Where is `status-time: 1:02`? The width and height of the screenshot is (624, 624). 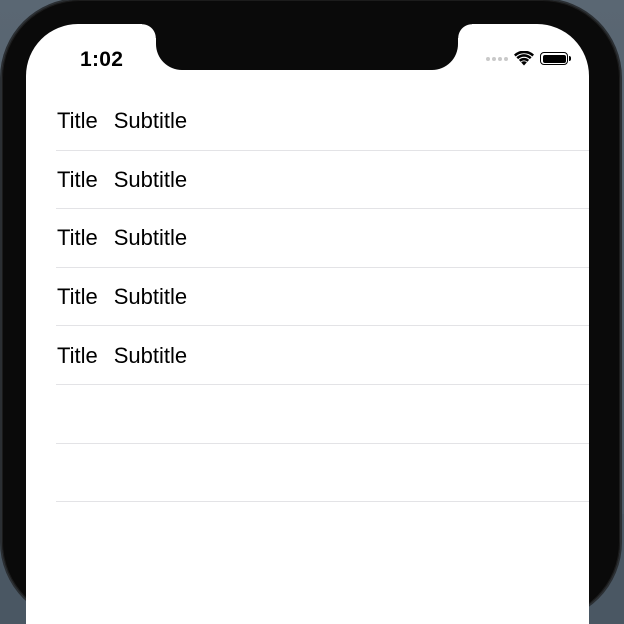
status-time: 1:02 is located at coordinates (102, 59).